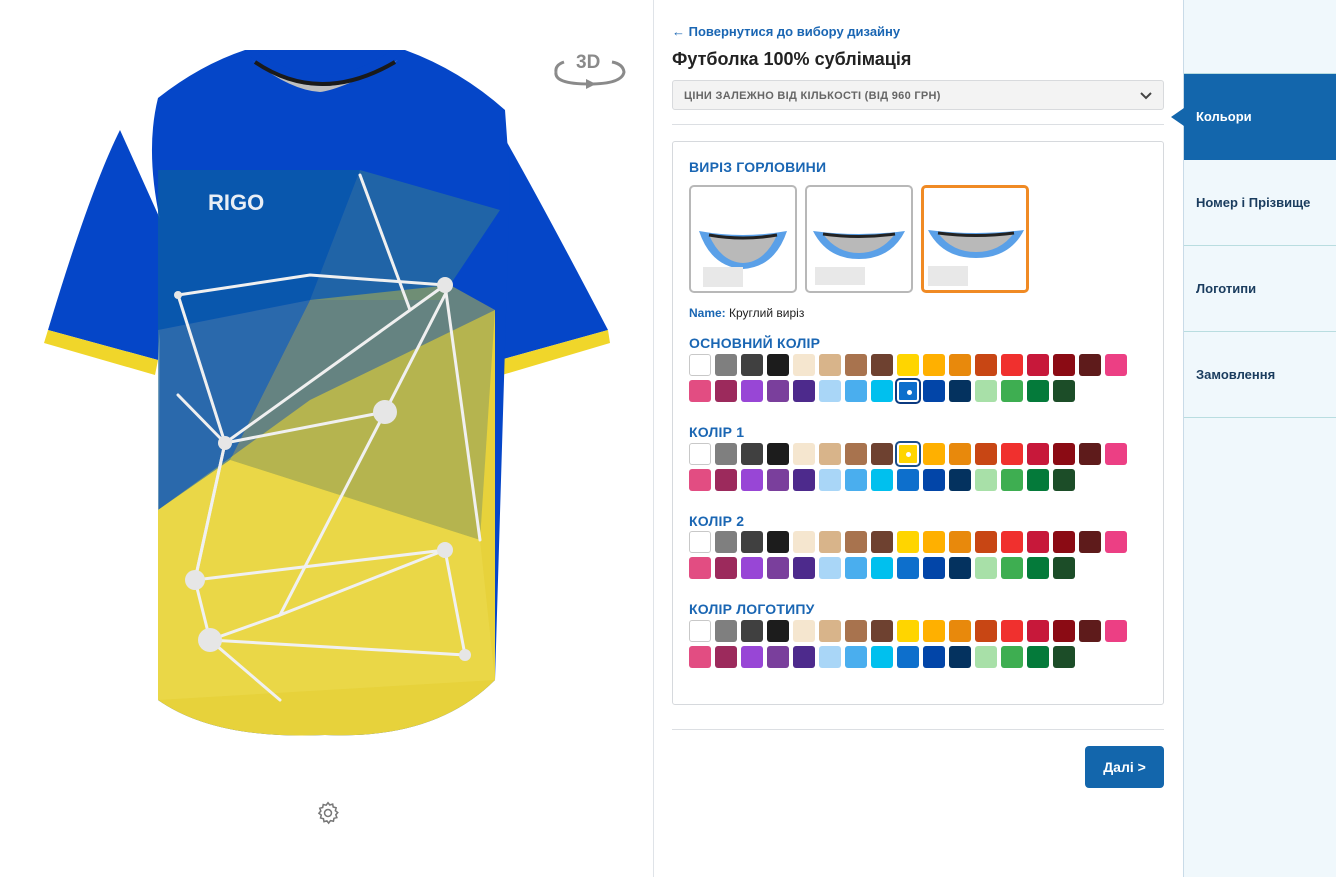  I want to click on next-button: Далі >, so click(1124, 767).